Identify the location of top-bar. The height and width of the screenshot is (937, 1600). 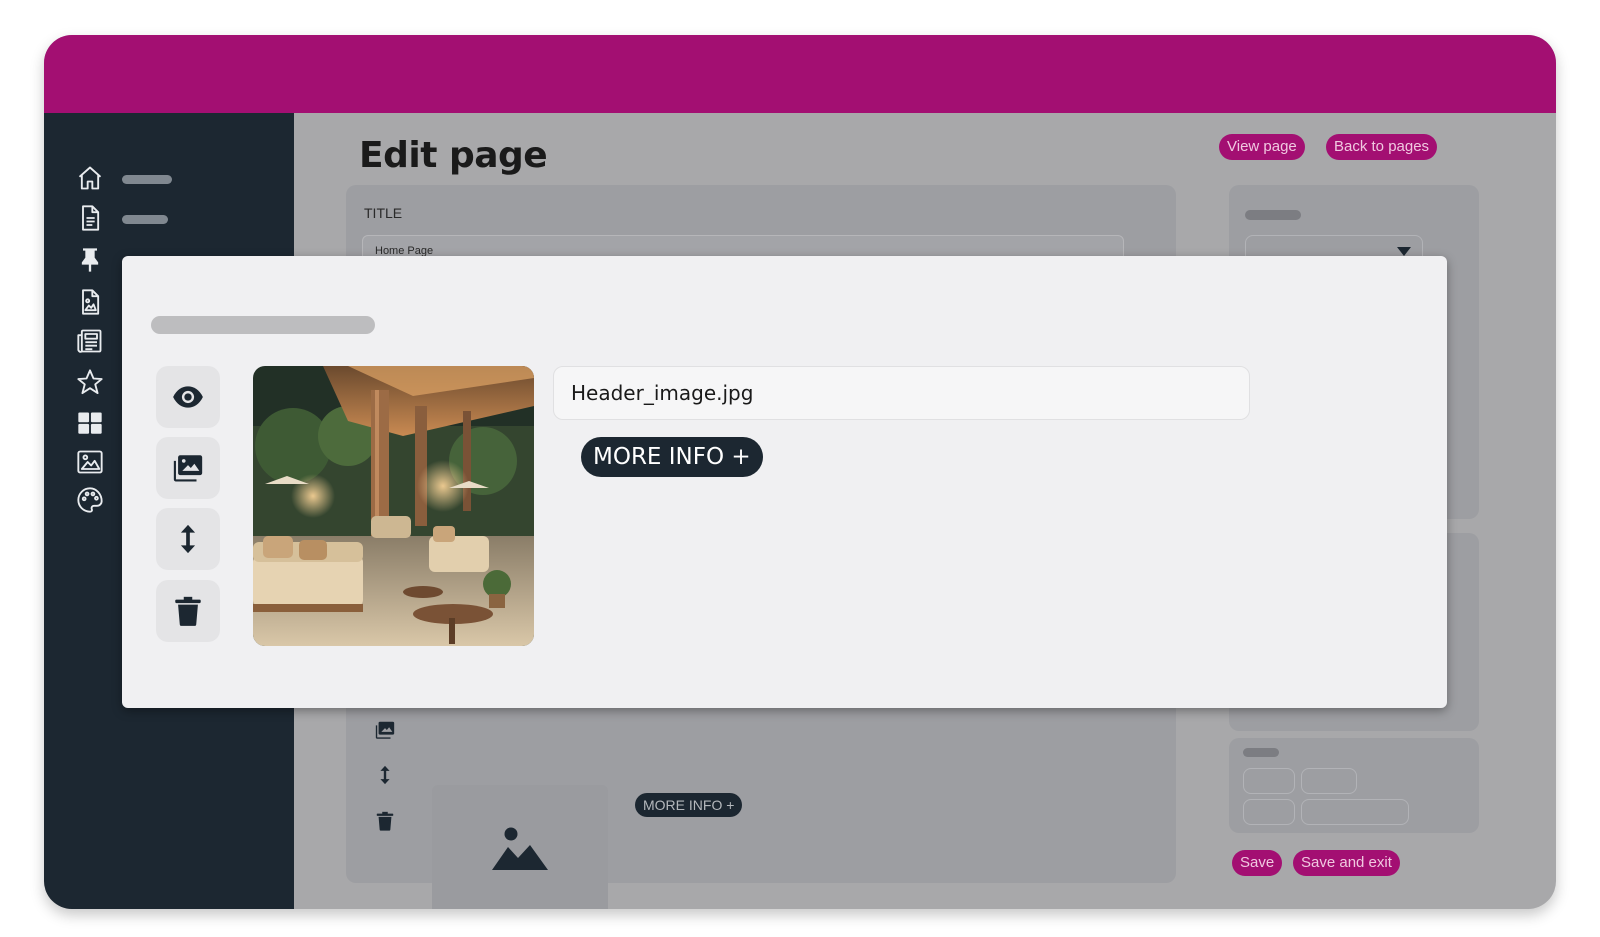
(800, 74).